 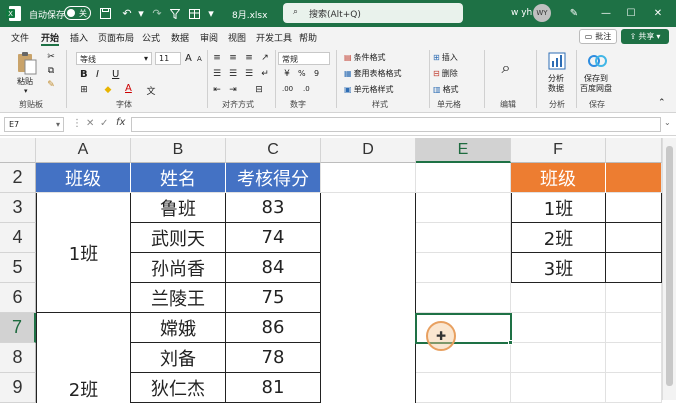 I want to click on cell-d2, so click(x=368, y=178).